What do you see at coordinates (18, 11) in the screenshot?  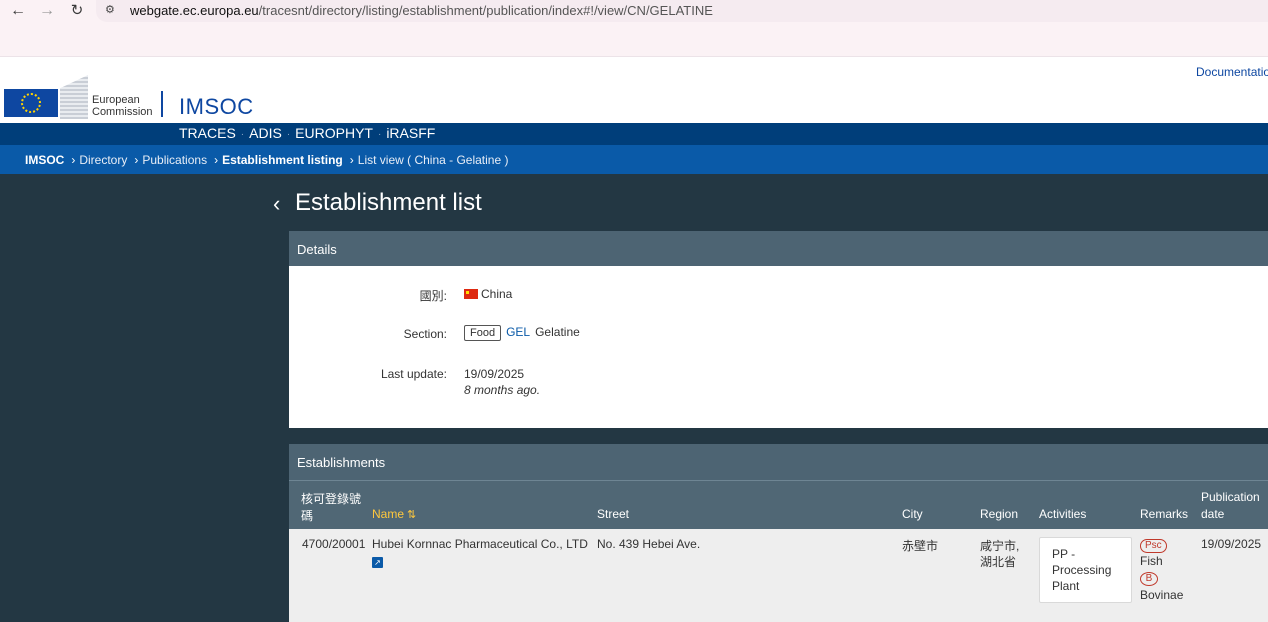 I see `arrow-left-icon: ←` at bounding box center [18, 11].